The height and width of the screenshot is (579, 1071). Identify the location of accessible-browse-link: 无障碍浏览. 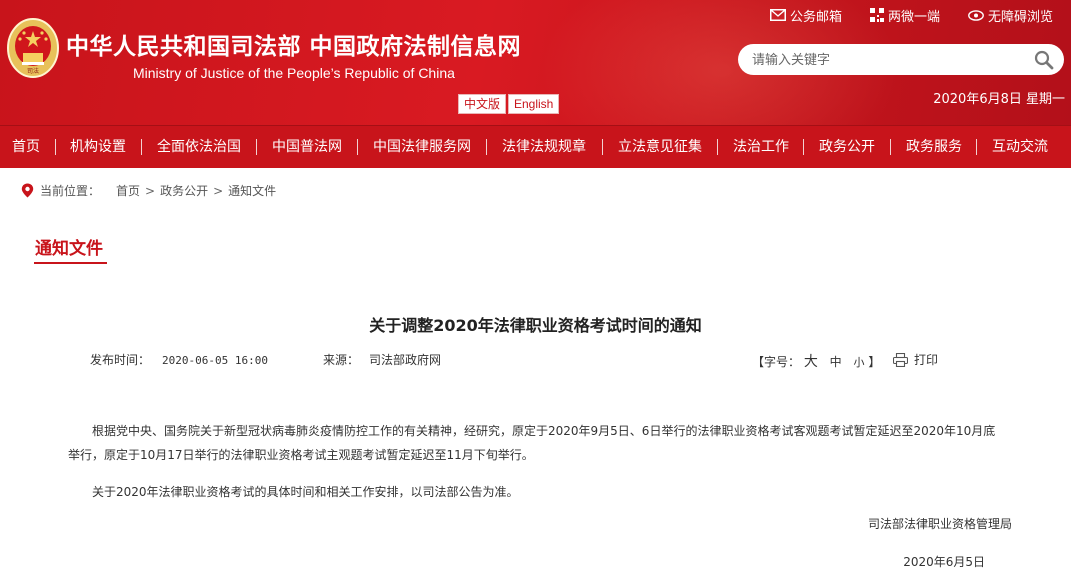
(1010, 15).